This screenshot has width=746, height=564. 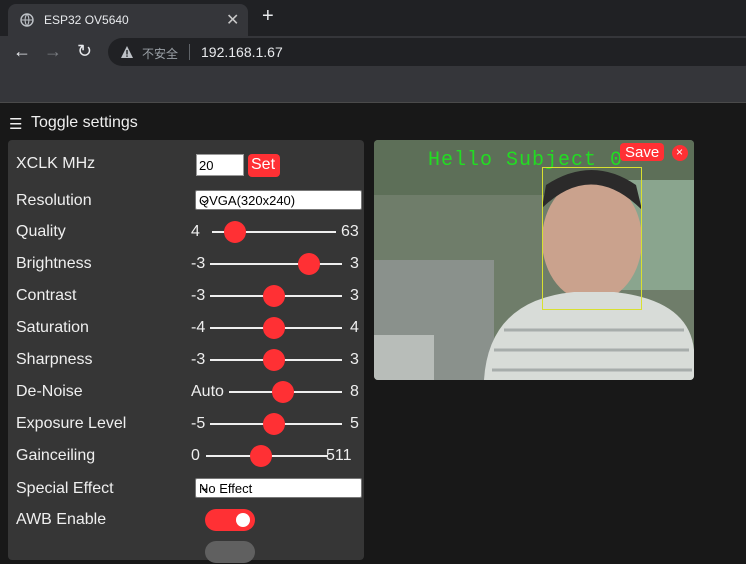 I want to click on special-effect-row: Special Effect No Effect ⌄, so click(x=189, y=489).